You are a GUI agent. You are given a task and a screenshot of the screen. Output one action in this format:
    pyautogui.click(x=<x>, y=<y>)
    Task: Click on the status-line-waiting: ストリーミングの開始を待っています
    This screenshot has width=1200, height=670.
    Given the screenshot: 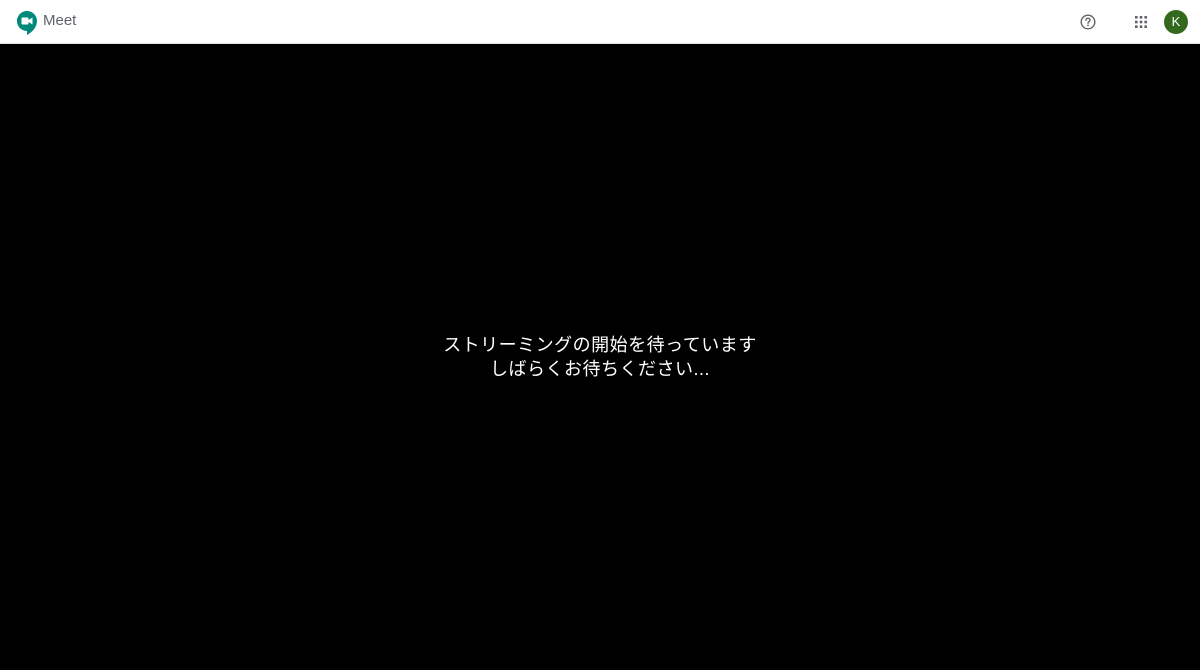 What is the action you would take?
    pyautogui.click(x=600, y=345)
    